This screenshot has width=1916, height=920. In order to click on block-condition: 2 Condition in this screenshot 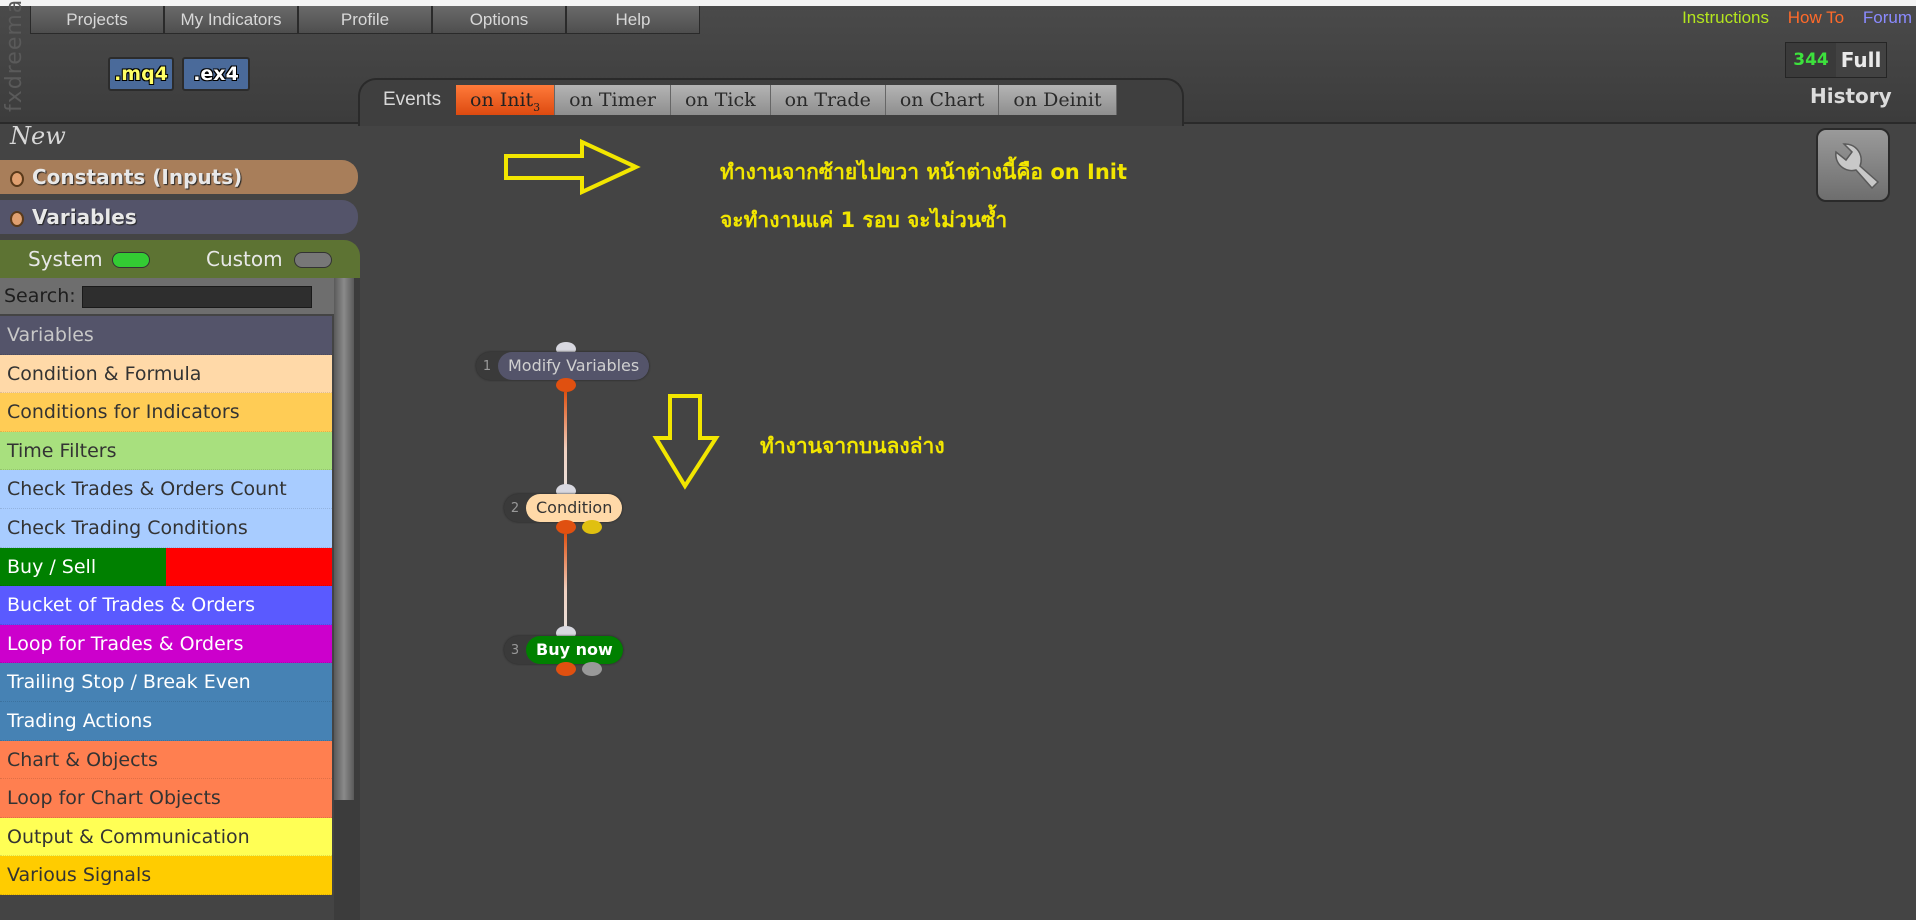, I will do `click(563, 508)`.